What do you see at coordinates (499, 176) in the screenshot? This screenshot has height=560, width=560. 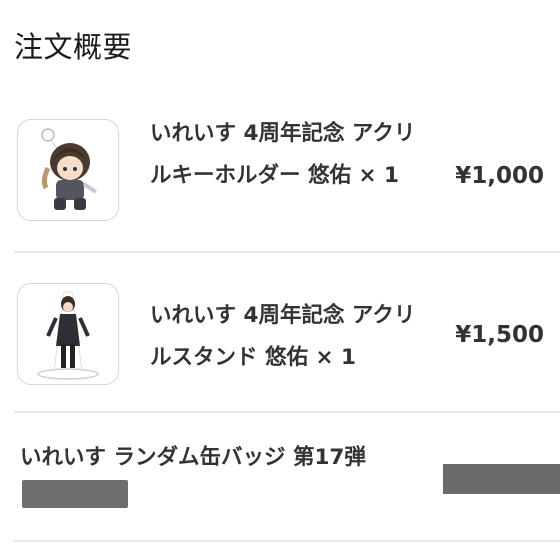 I see `order-item-price: ¥1,000` at bounding box center [499, 176].